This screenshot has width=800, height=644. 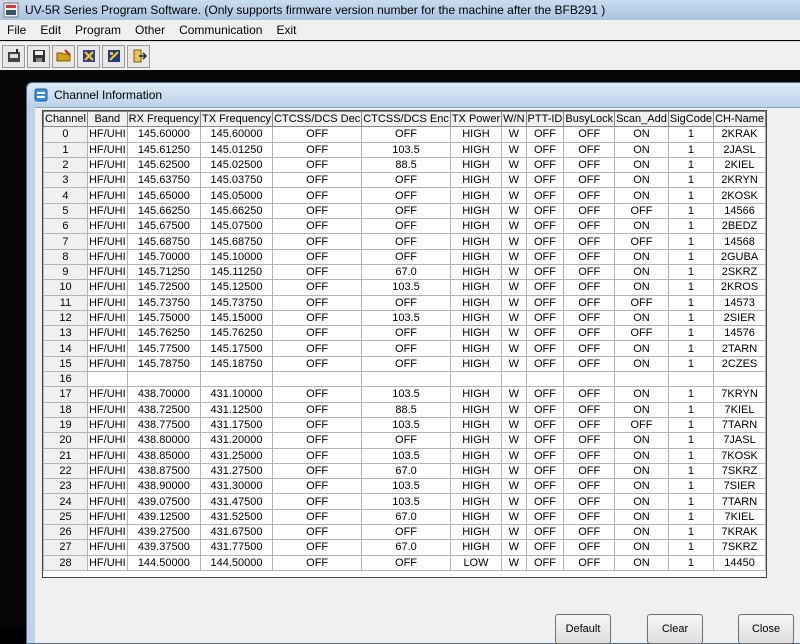 I want to click on table-cell: 14450, so click(x=739, y=562).